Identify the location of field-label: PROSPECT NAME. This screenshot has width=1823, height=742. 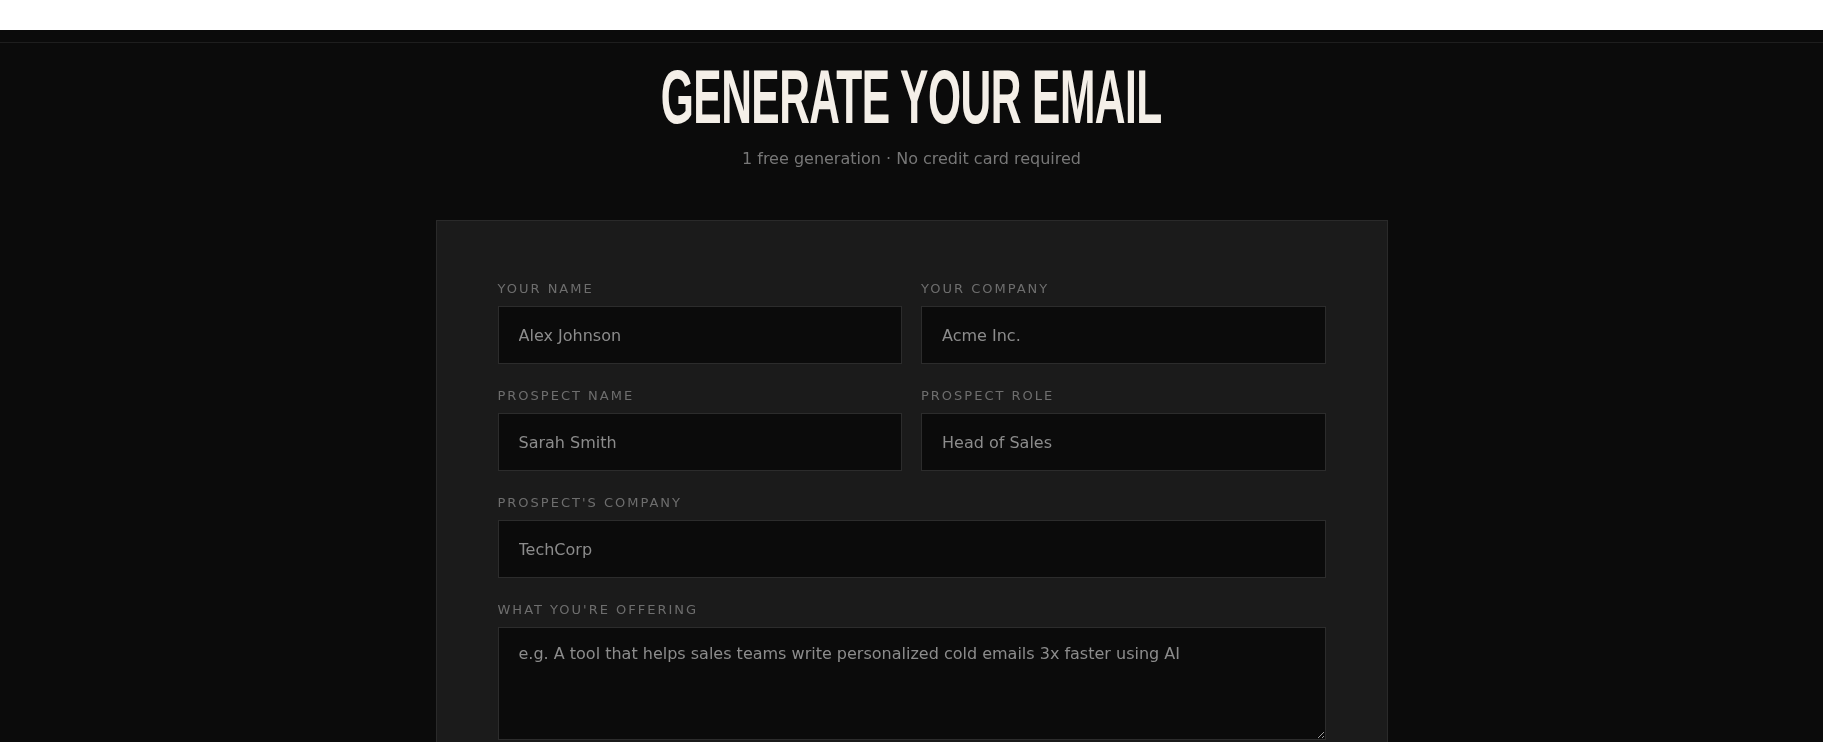
(566, 395).